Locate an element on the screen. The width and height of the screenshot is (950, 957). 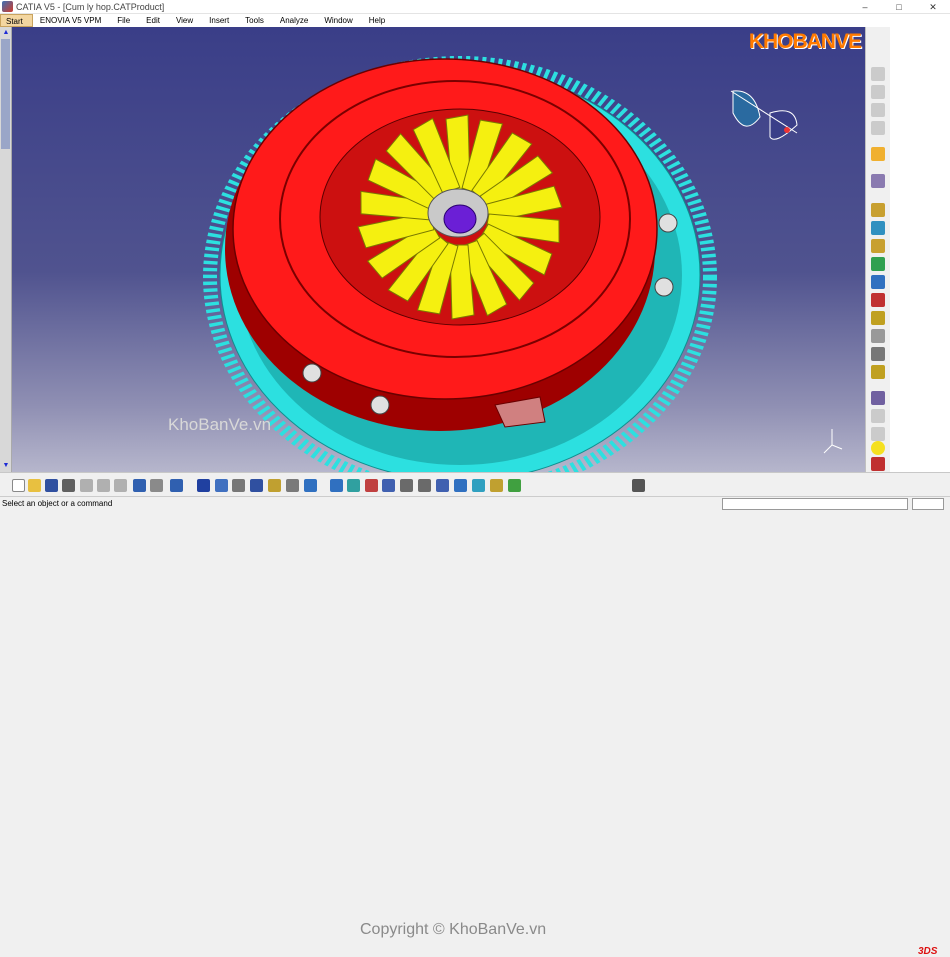
comment-icon is located at coordinates (221, 485).